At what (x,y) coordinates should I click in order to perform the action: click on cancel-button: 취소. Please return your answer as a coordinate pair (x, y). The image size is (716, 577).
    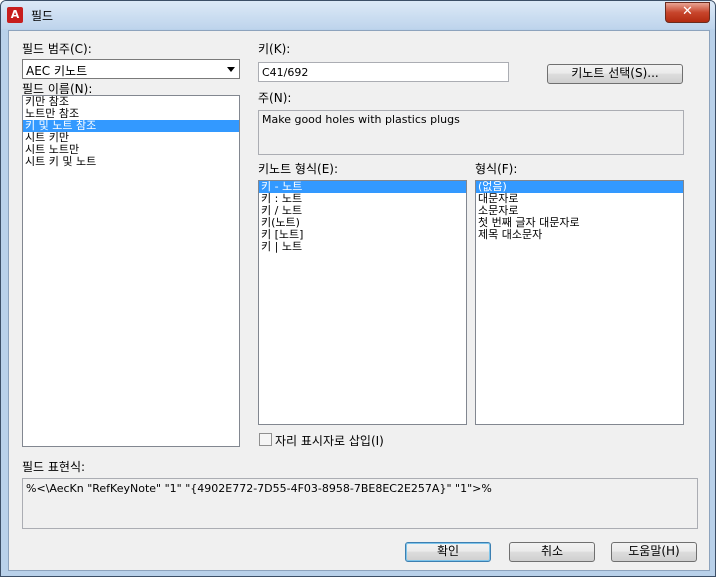
    Looking at the image, I should click on (552, 552).